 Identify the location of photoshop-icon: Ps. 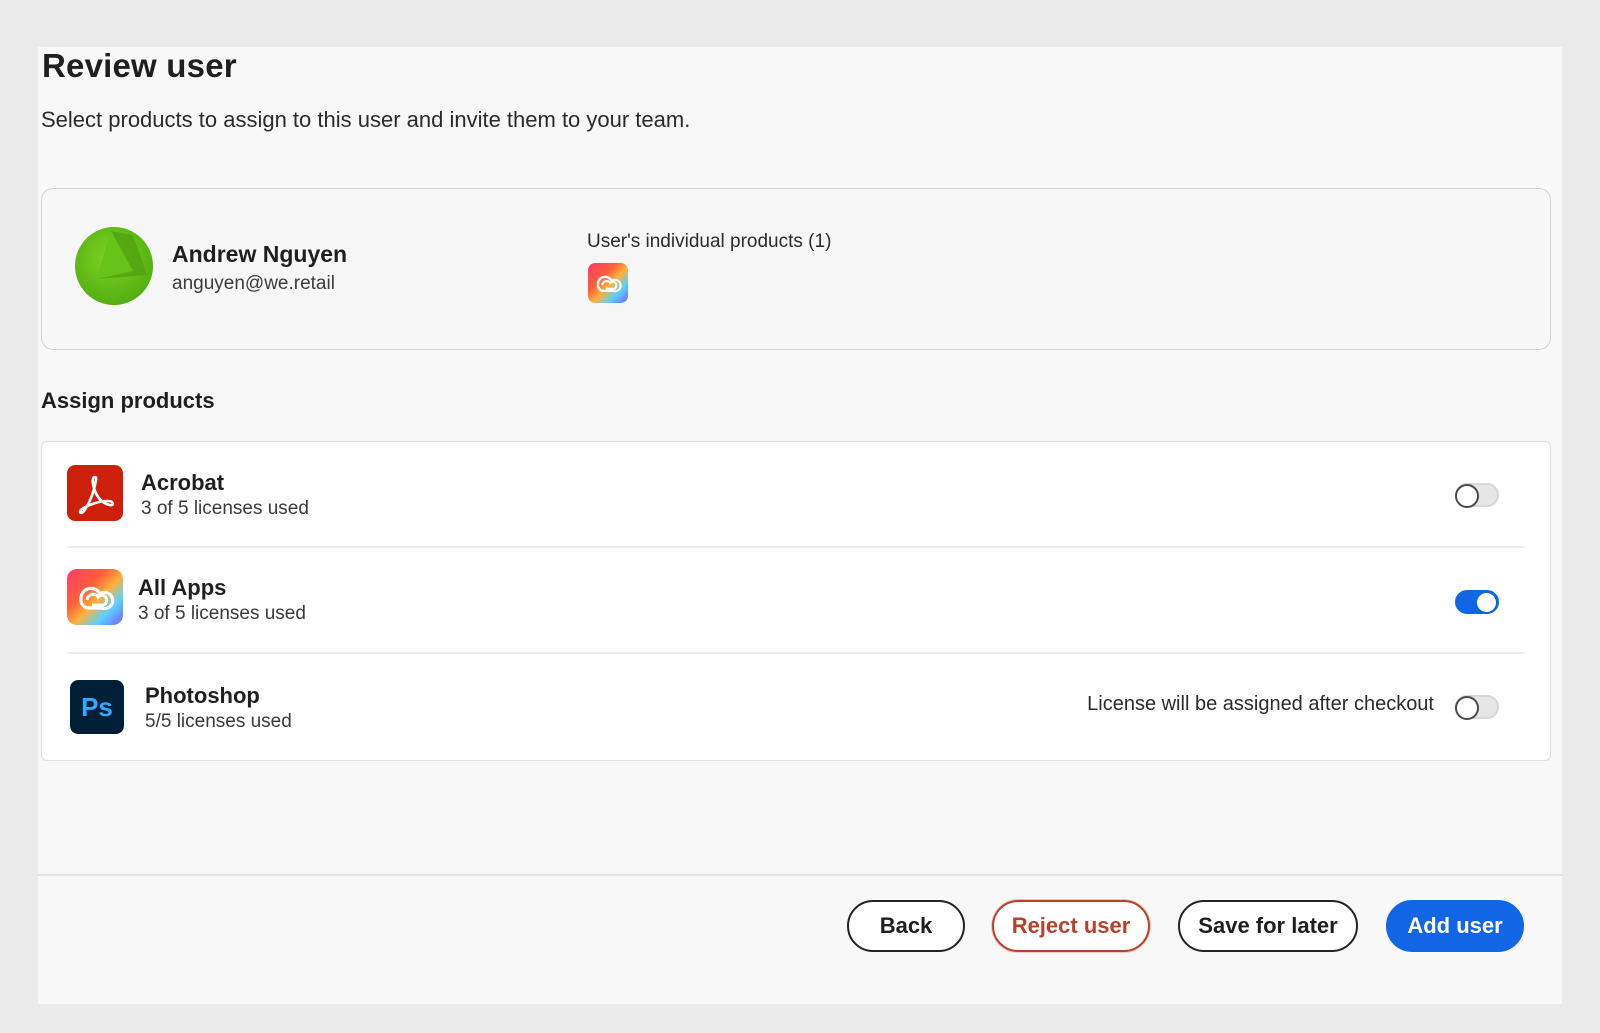
(97, 707).